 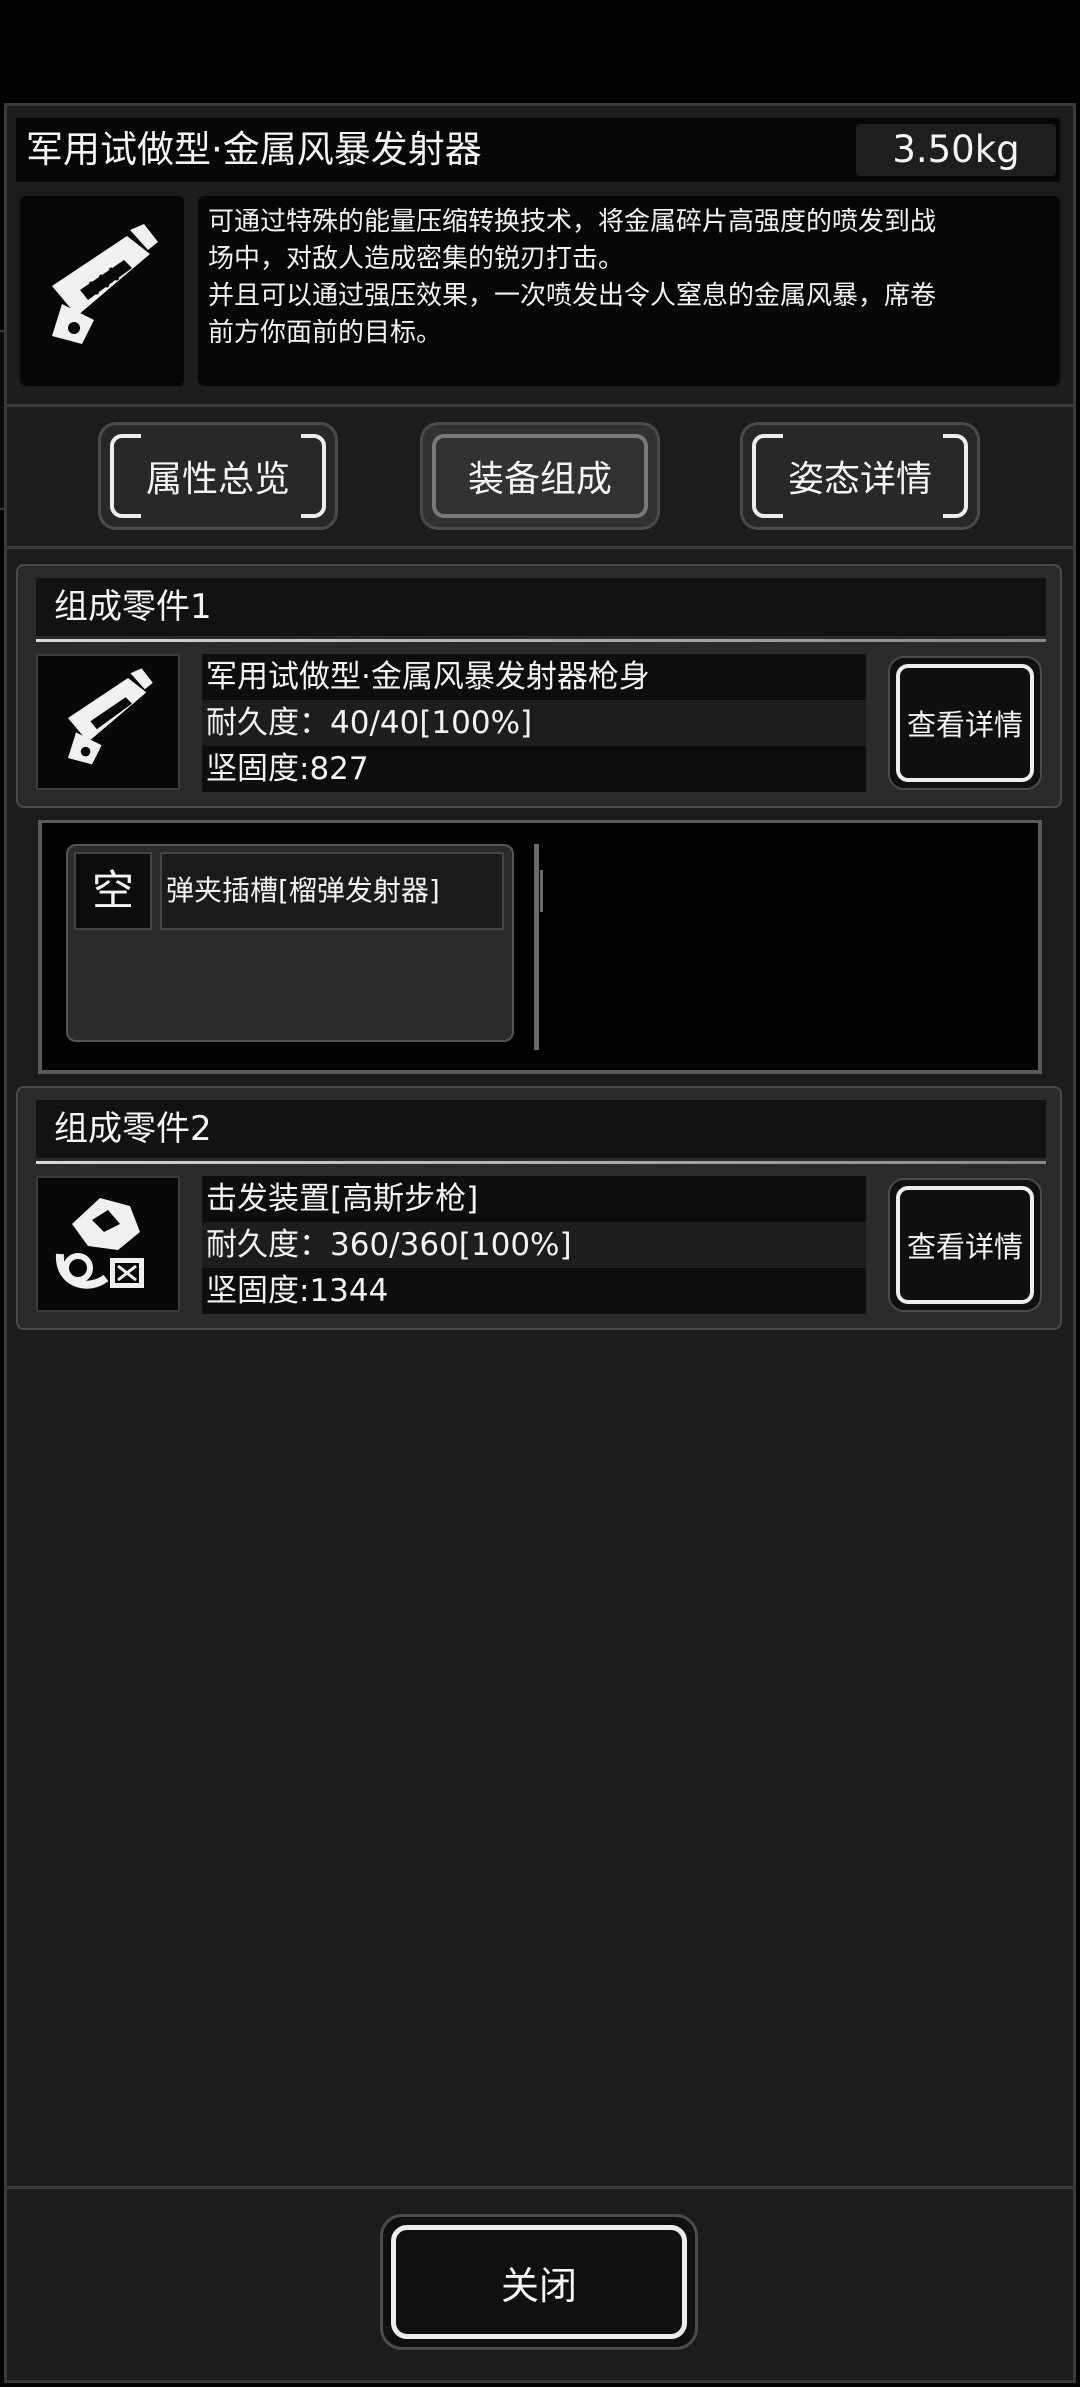 What do you see at coordinates (534, 723) in the screenshot?
I see `part-durability: 耐久度：40/40[100%]` at bounding box center [534, 723].